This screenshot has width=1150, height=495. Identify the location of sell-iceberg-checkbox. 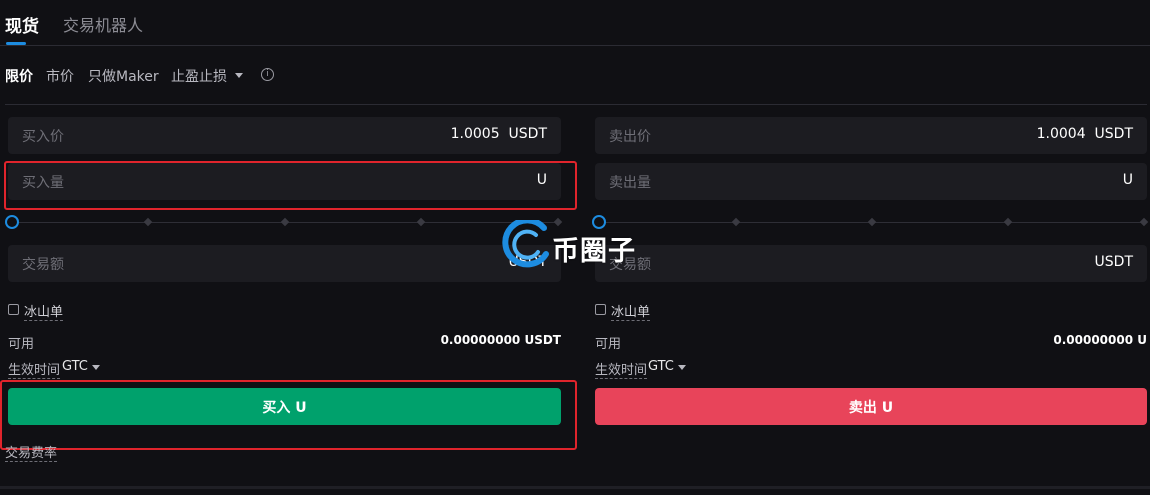
(600, 309).